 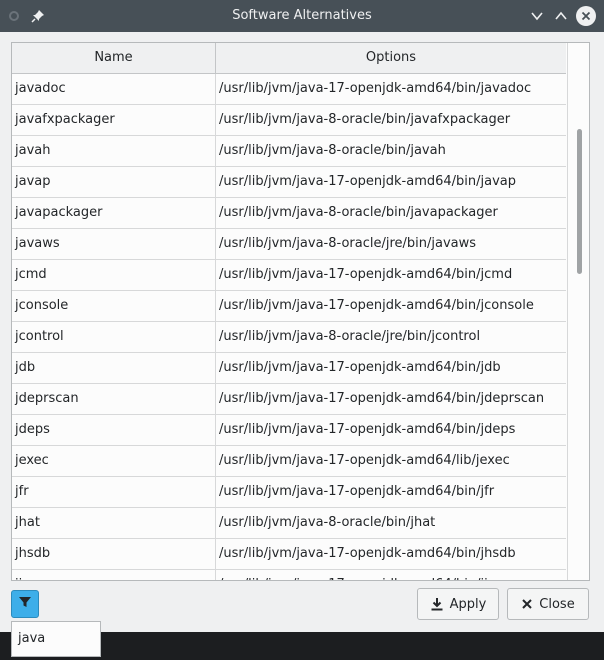 I want to click on close-icon, so click(x=586, y=16).